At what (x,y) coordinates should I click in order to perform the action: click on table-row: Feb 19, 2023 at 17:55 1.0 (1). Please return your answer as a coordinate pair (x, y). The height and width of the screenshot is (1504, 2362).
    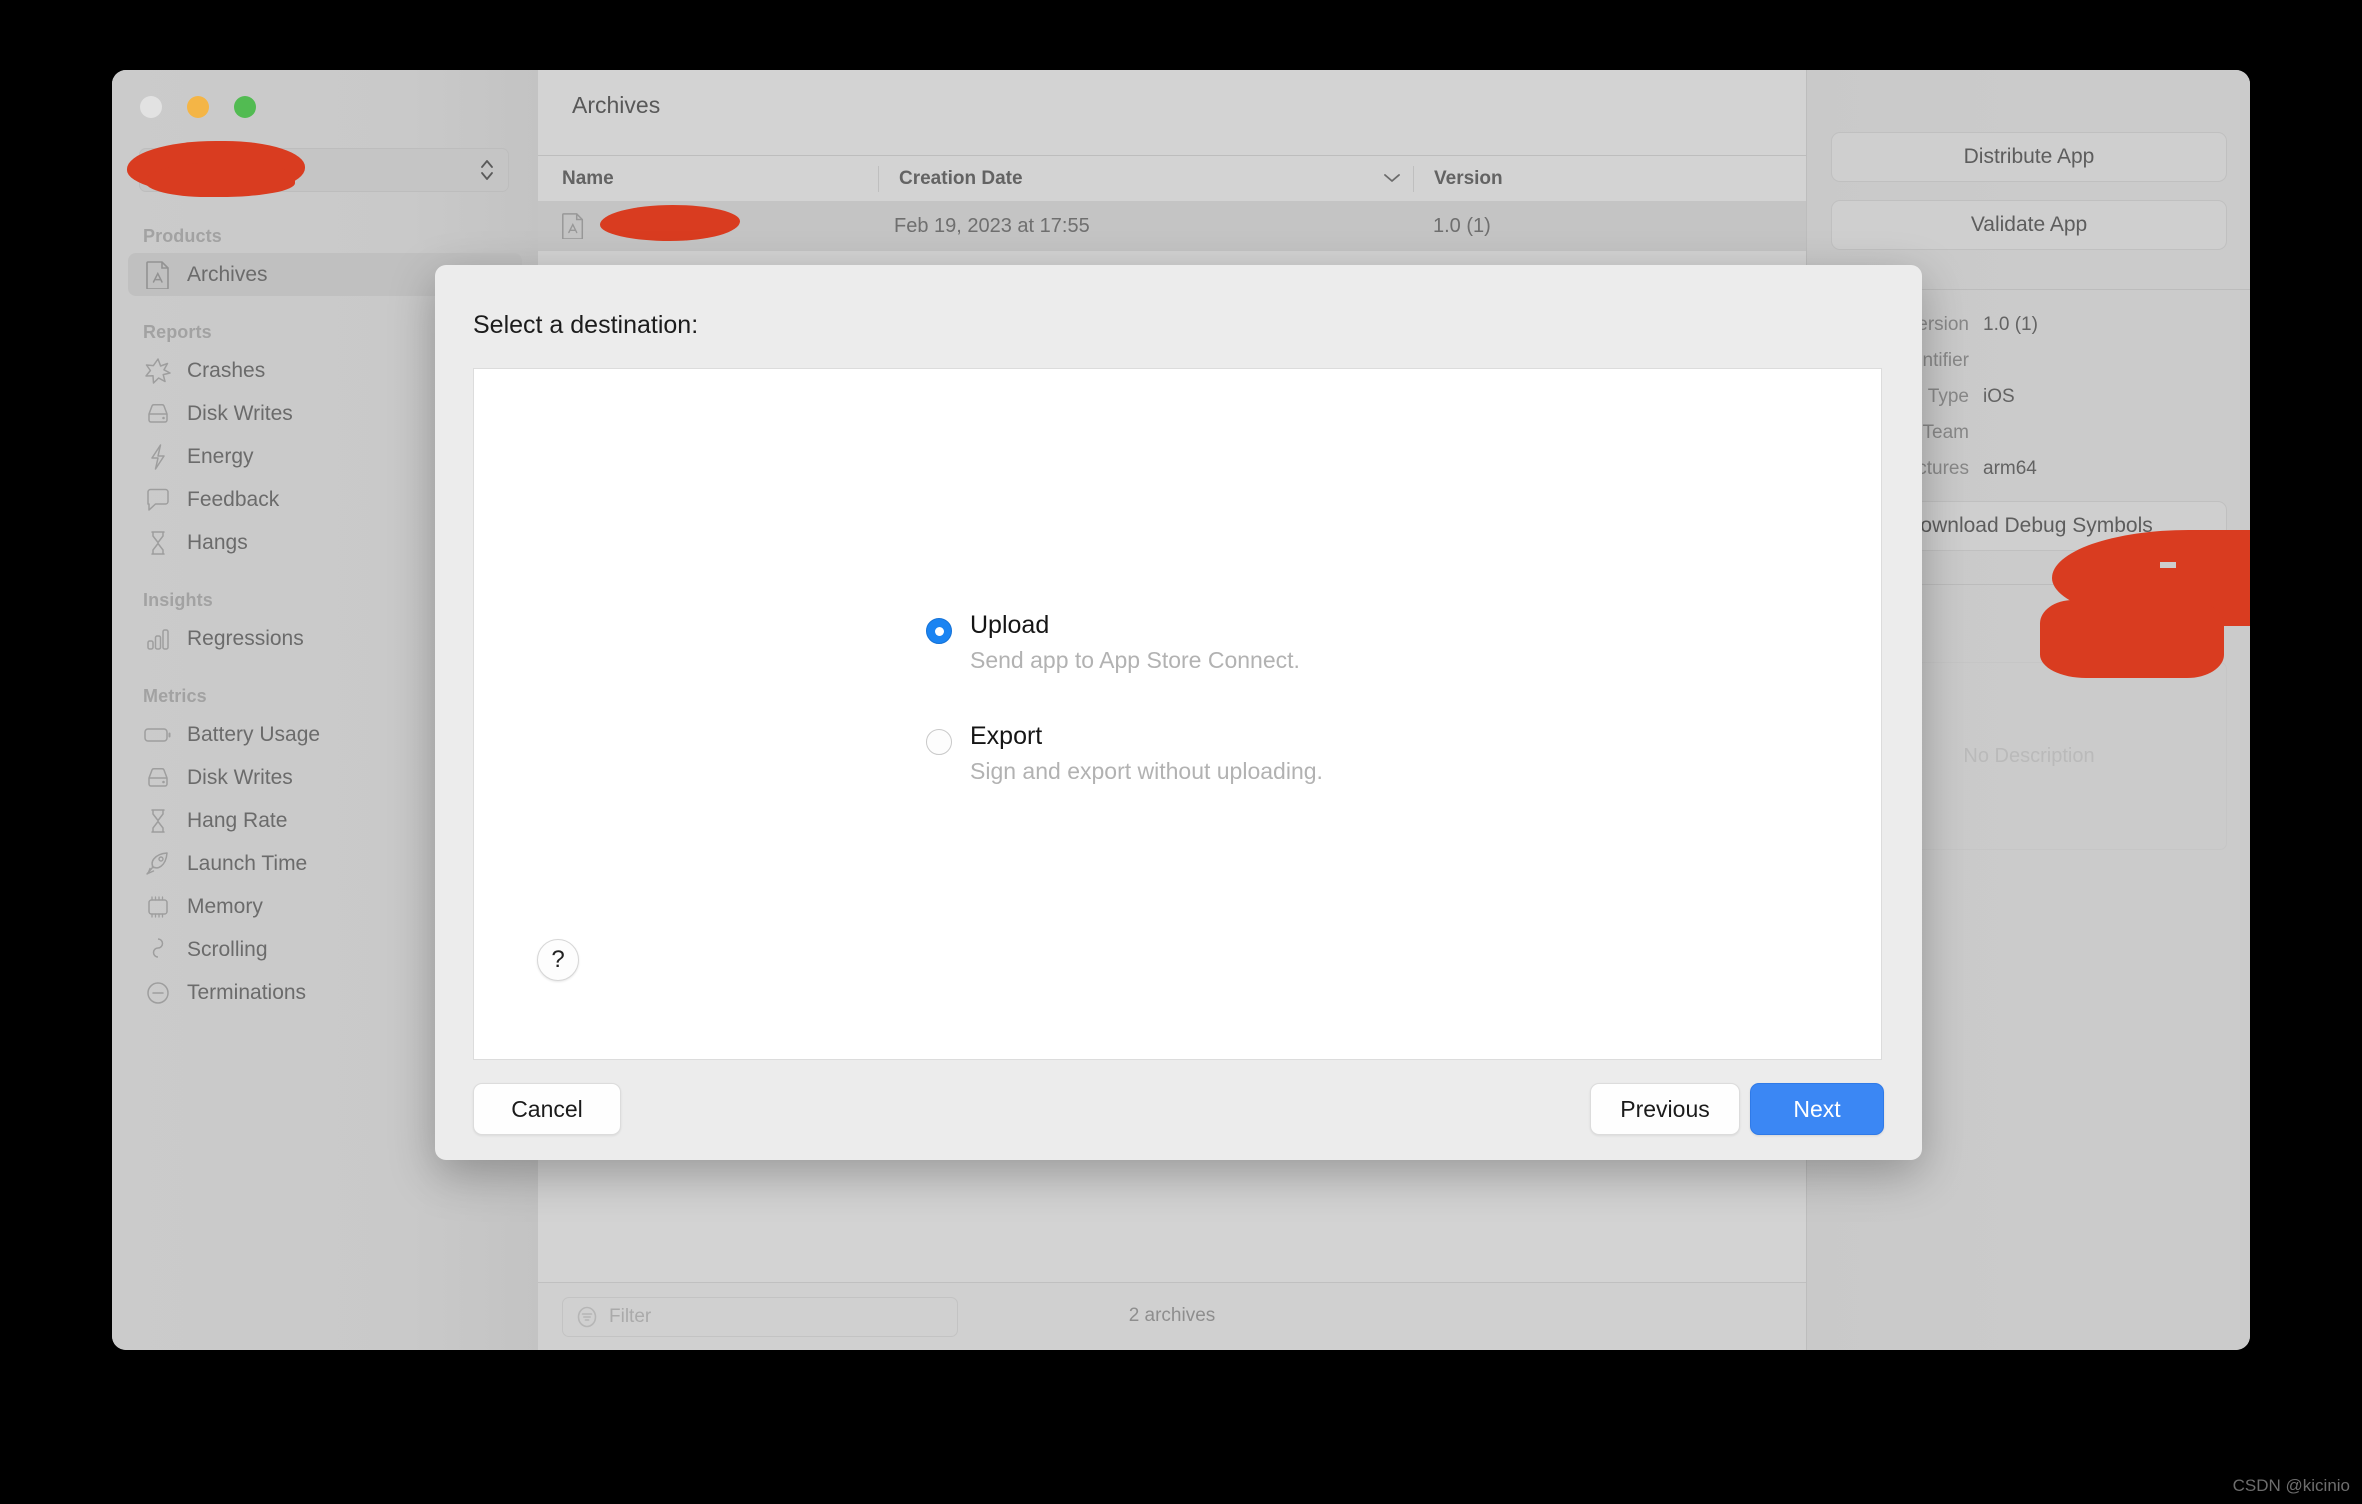
    Looking at the image, I should click on (1172, 226).